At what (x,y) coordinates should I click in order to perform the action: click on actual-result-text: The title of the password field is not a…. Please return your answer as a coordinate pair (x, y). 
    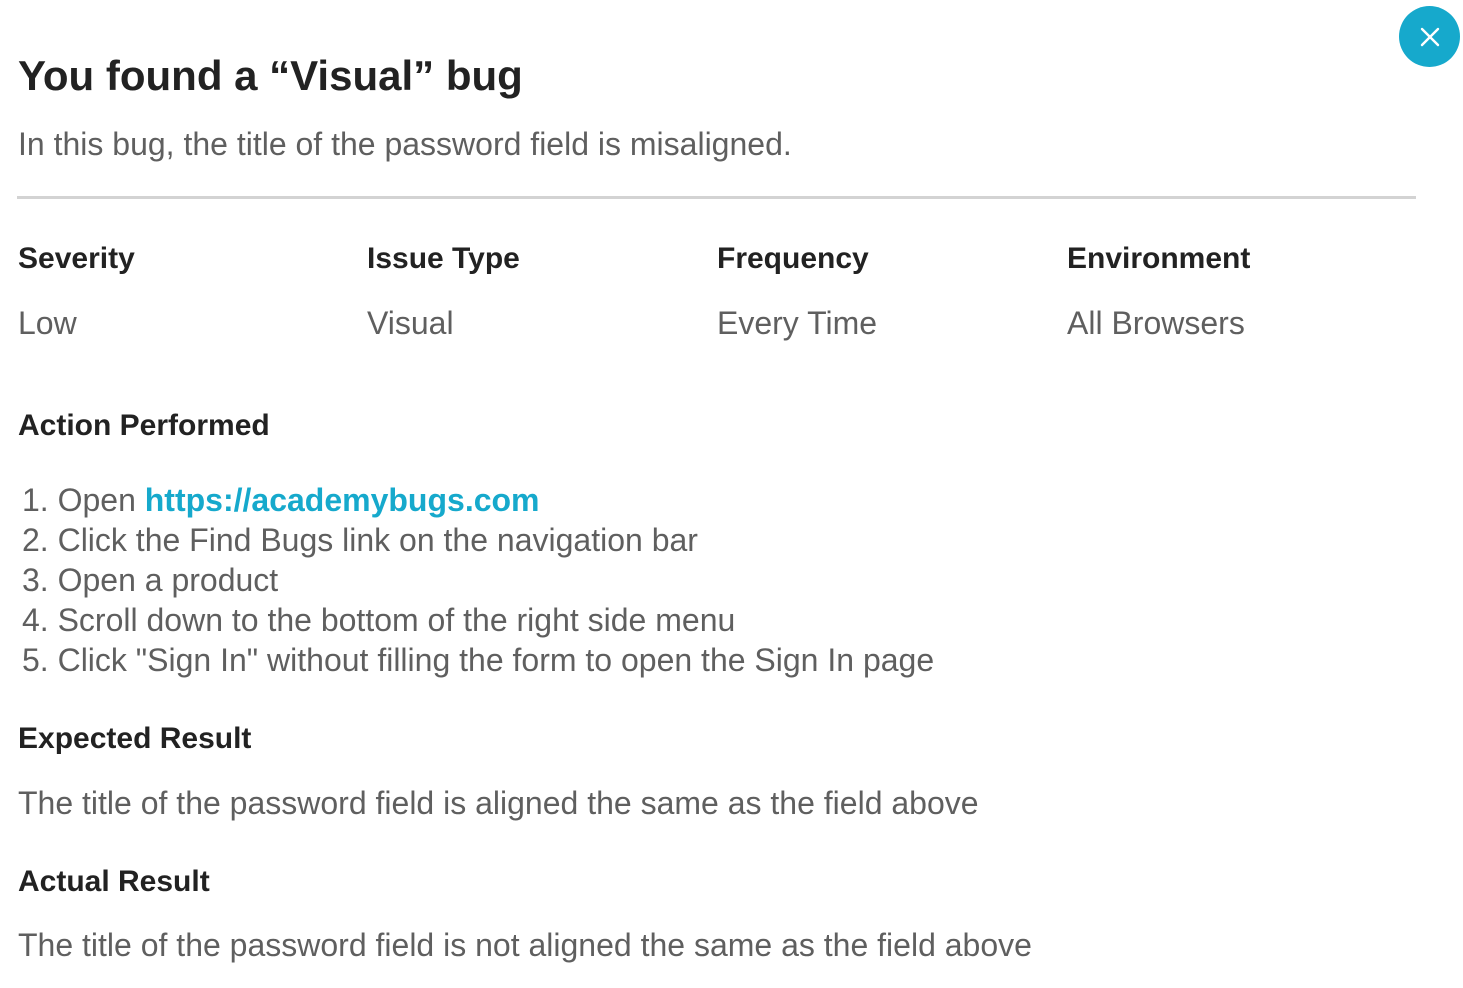
    Looking at the image, I should click on (525, 945).